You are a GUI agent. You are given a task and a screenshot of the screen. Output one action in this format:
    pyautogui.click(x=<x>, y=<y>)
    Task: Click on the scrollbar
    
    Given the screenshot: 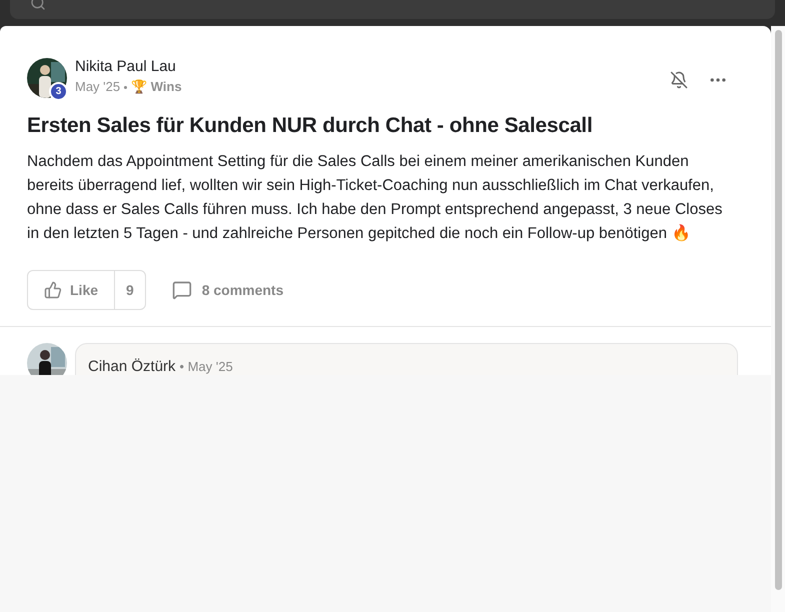 What is the action you would take?
    pyautogui.click(x=778, y=319)
    